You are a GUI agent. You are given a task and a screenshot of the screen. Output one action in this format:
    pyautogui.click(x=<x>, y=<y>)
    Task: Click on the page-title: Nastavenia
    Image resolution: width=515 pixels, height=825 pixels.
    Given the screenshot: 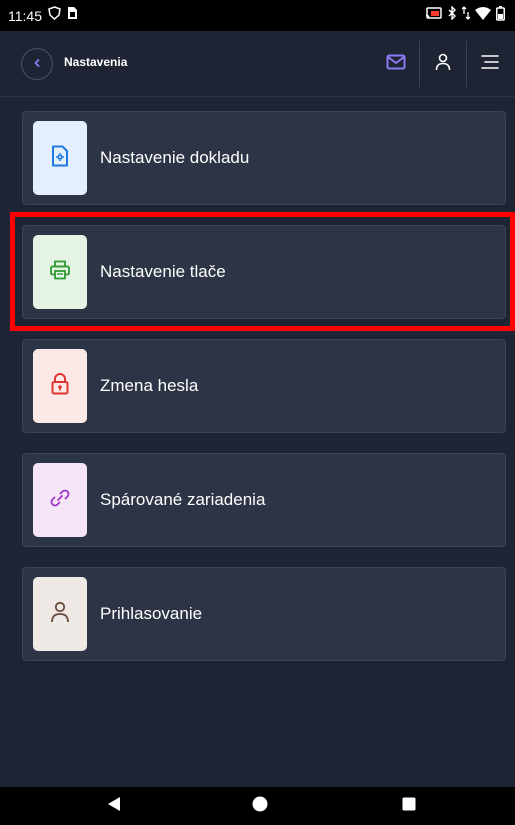 What is the action you would take?
    pyautogui.click(x=96, y=62)
    